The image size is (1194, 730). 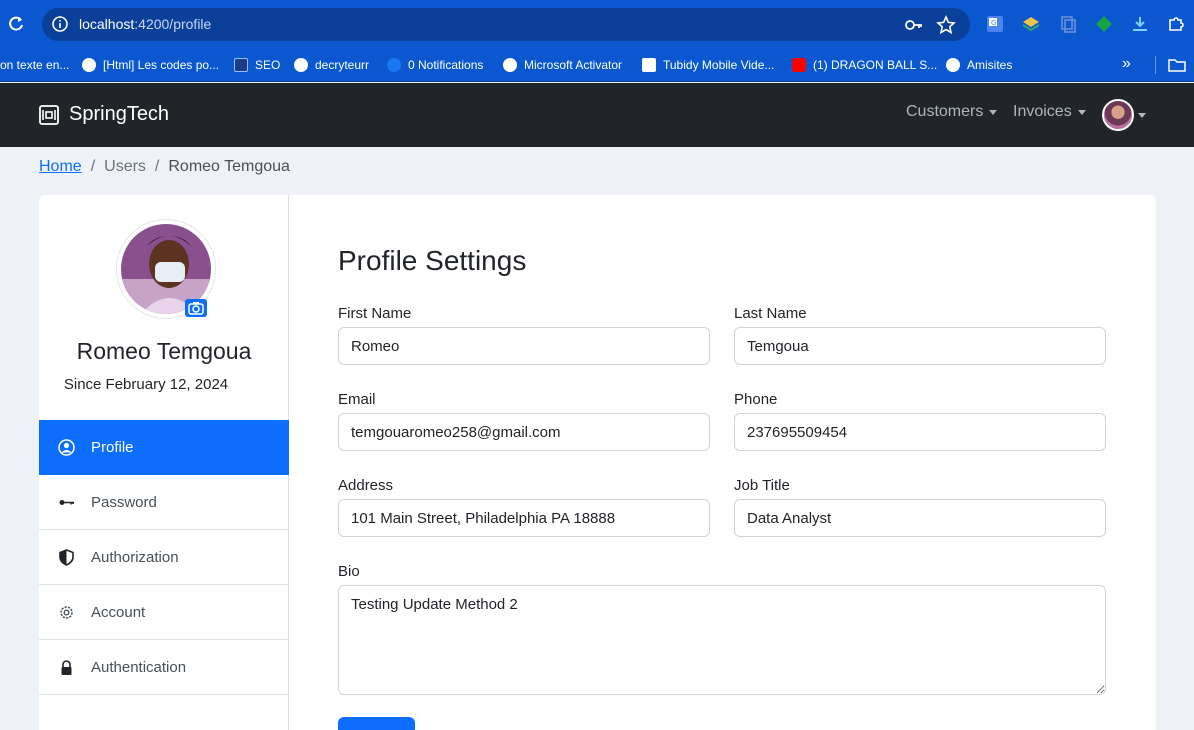 I want to click on customers-label: Customers, so click(x=945, y=111).